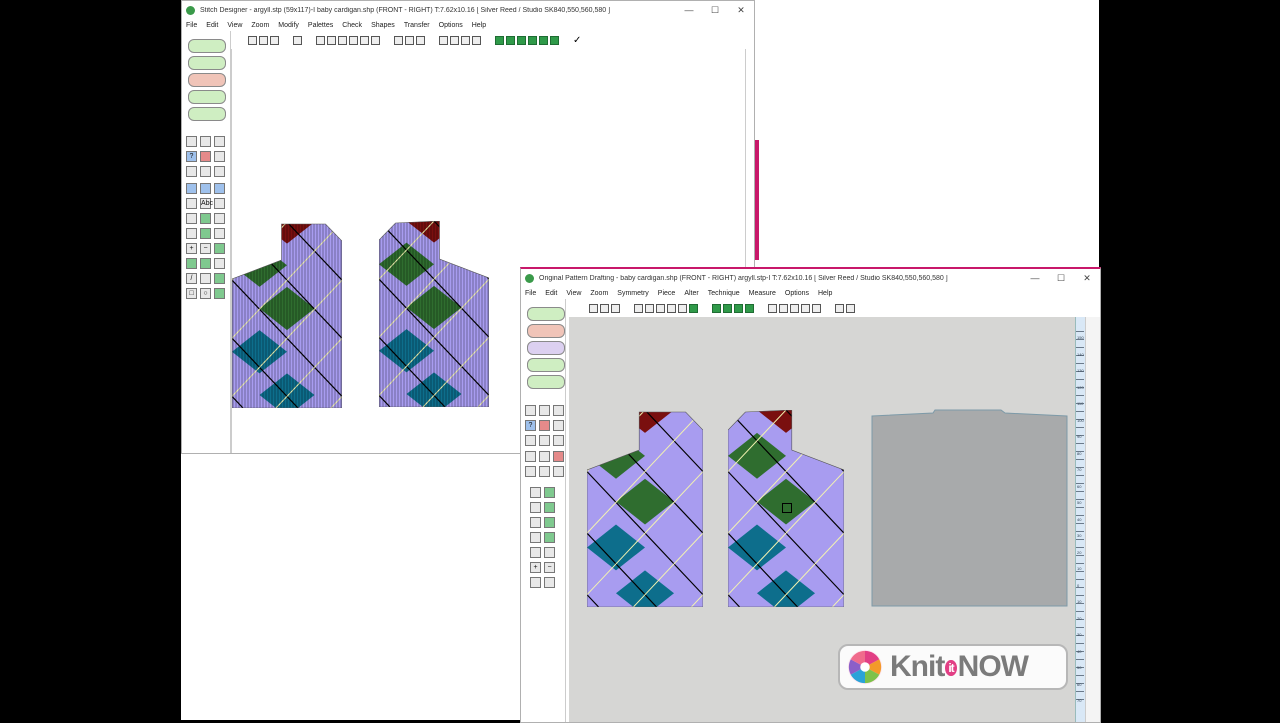 This screenshot has height=723, width=1280. What do you see at coordinates (558, 425) in the screenshot?
I see `redo-icon` at bounding box center [558, 425].